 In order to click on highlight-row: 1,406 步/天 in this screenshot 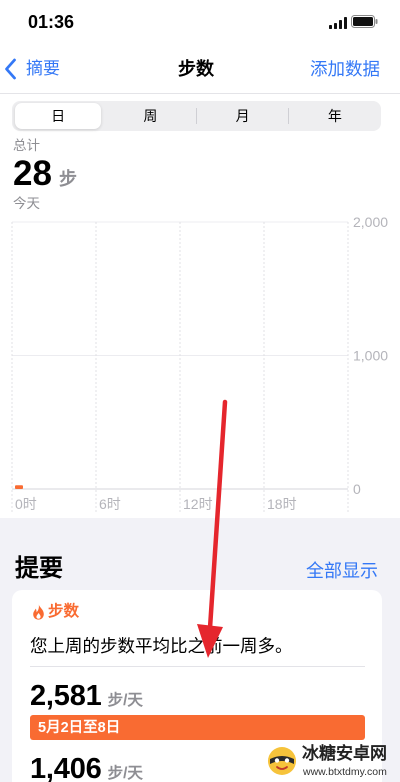, I will do `click(86, 769)`.